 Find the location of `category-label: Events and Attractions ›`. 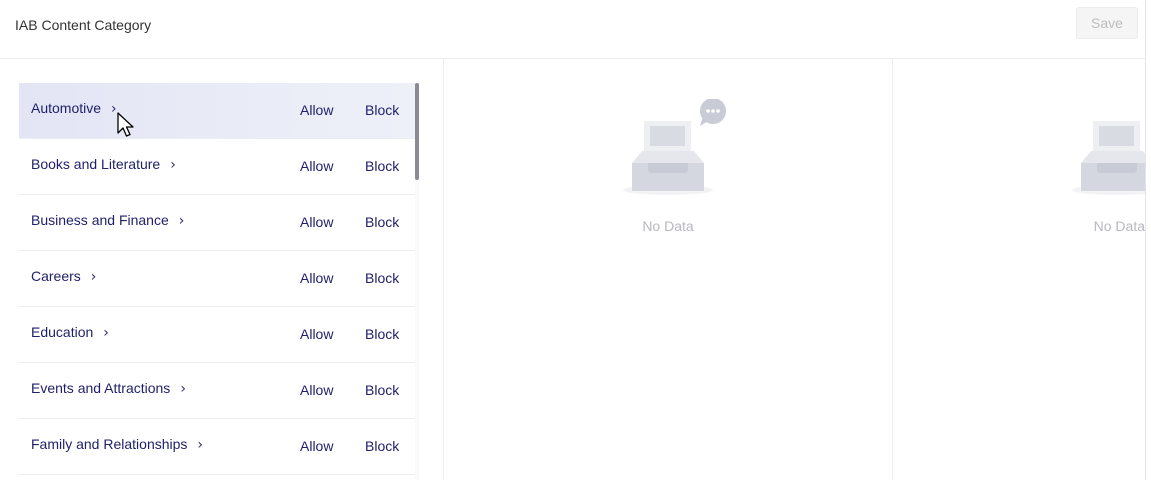

category-label: Events and Attractions › is located at coordinates (108, 388).